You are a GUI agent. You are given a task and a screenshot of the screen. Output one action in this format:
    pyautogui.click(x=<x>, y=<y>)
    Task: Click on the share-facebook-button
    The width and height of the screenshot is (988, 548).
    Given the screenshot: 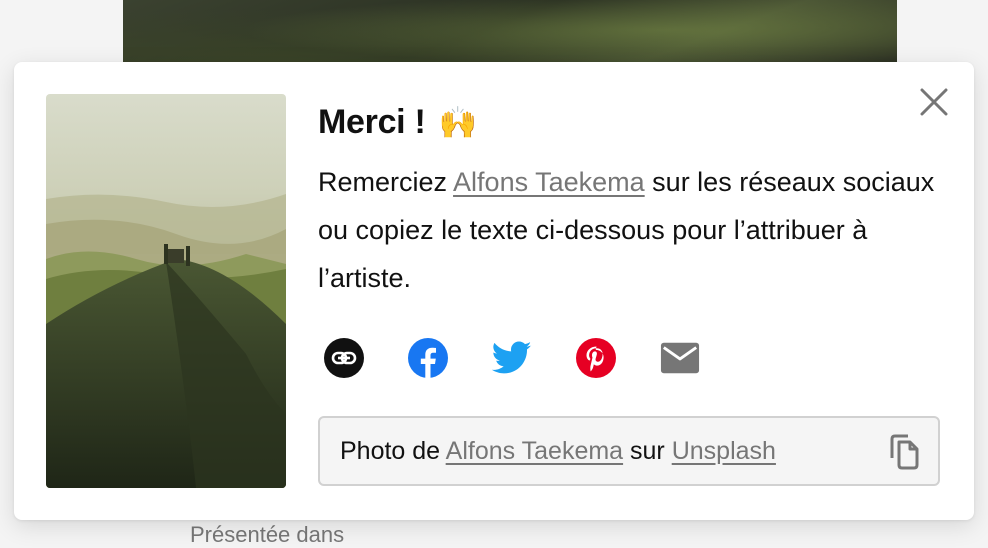 What is the action you would take?
    pyautogui.click(x=428, y=358)
    